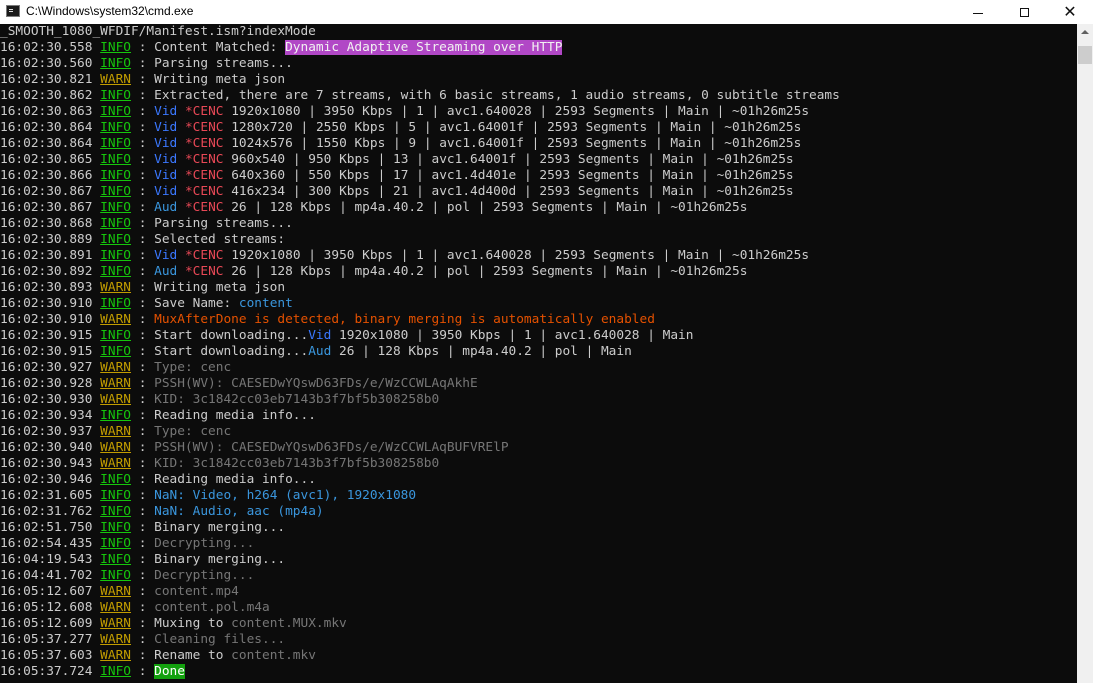 This screenshot has width=1093, height=683. What do you see at coordinates (1085, 353) in the screenshot?
I see `vertical-scrollbar` at bounding box center [1085, 353].